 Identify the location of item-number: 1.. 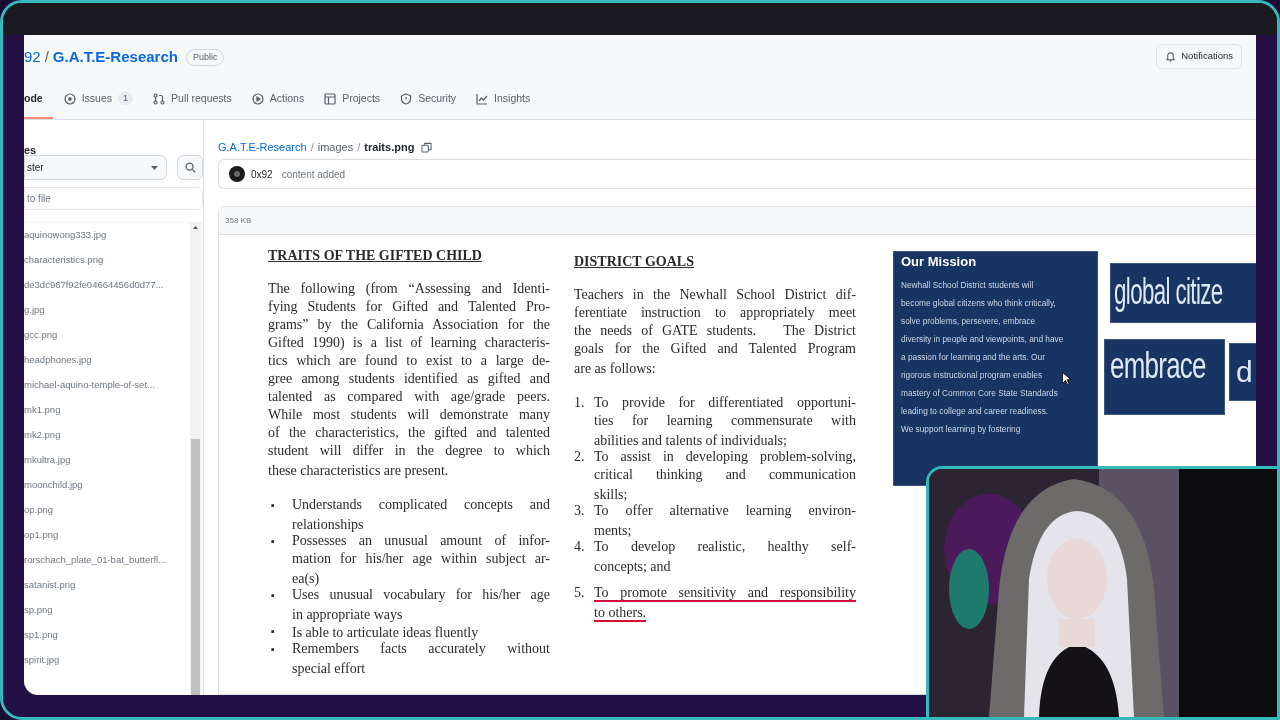
(580, 403).